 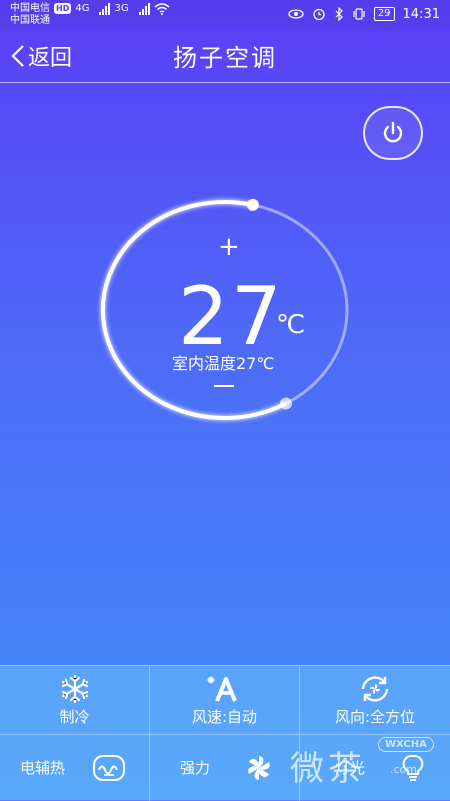 I want to click on page-title: 扬子空调, so click(x=225, y=57).